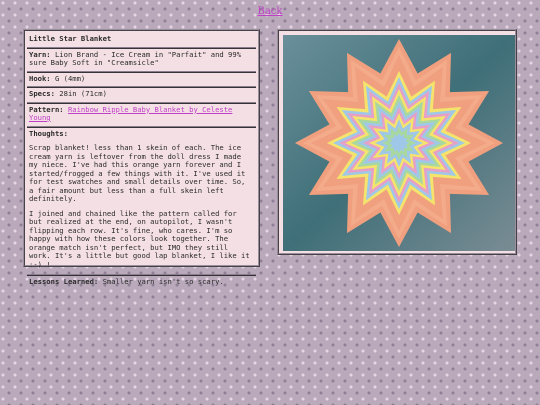  Describe the element at coordinates (141, 80) in the screenshot. I see `hook-row: Hook: G (4mm)` at that location.